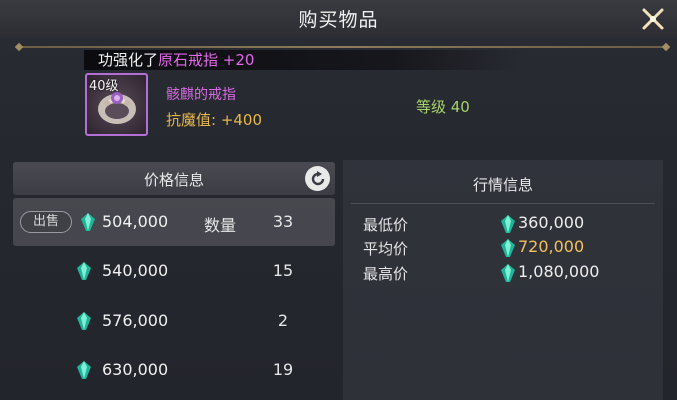  I want to click on item-name: 骸麒的戒指, so click(201, 95).